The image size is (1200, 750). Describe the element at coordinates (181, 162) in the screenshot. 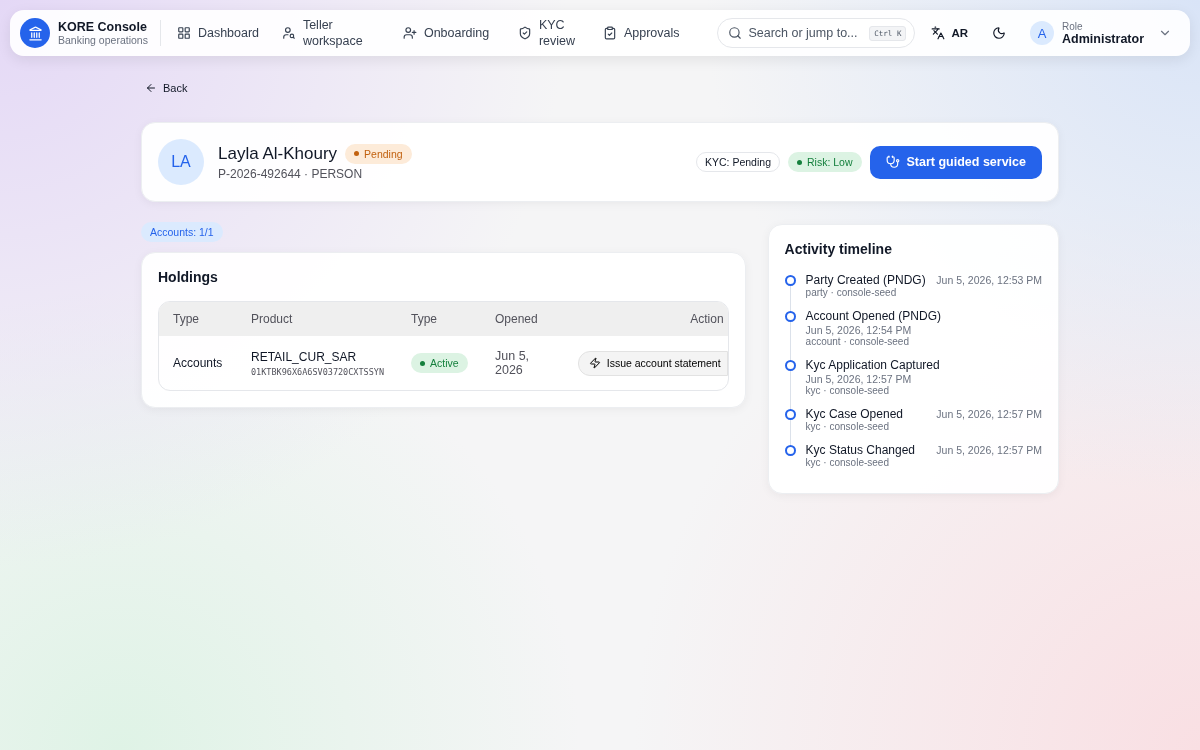

I see `party-avatar: LA` at that location.